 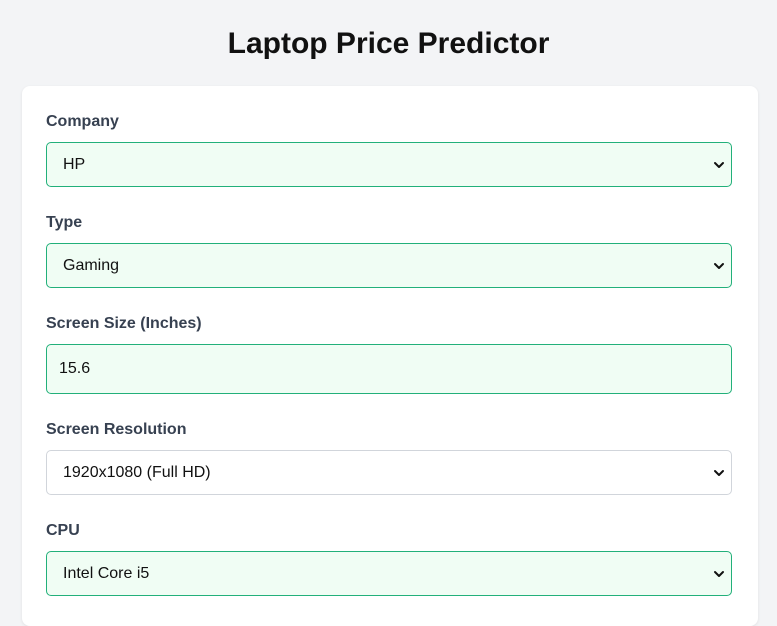 What do you see at coordinates (124, 323) in the screenshot?
I see `screen-size-label: Screen Size (Inches)` at bounding box center [124, 323].